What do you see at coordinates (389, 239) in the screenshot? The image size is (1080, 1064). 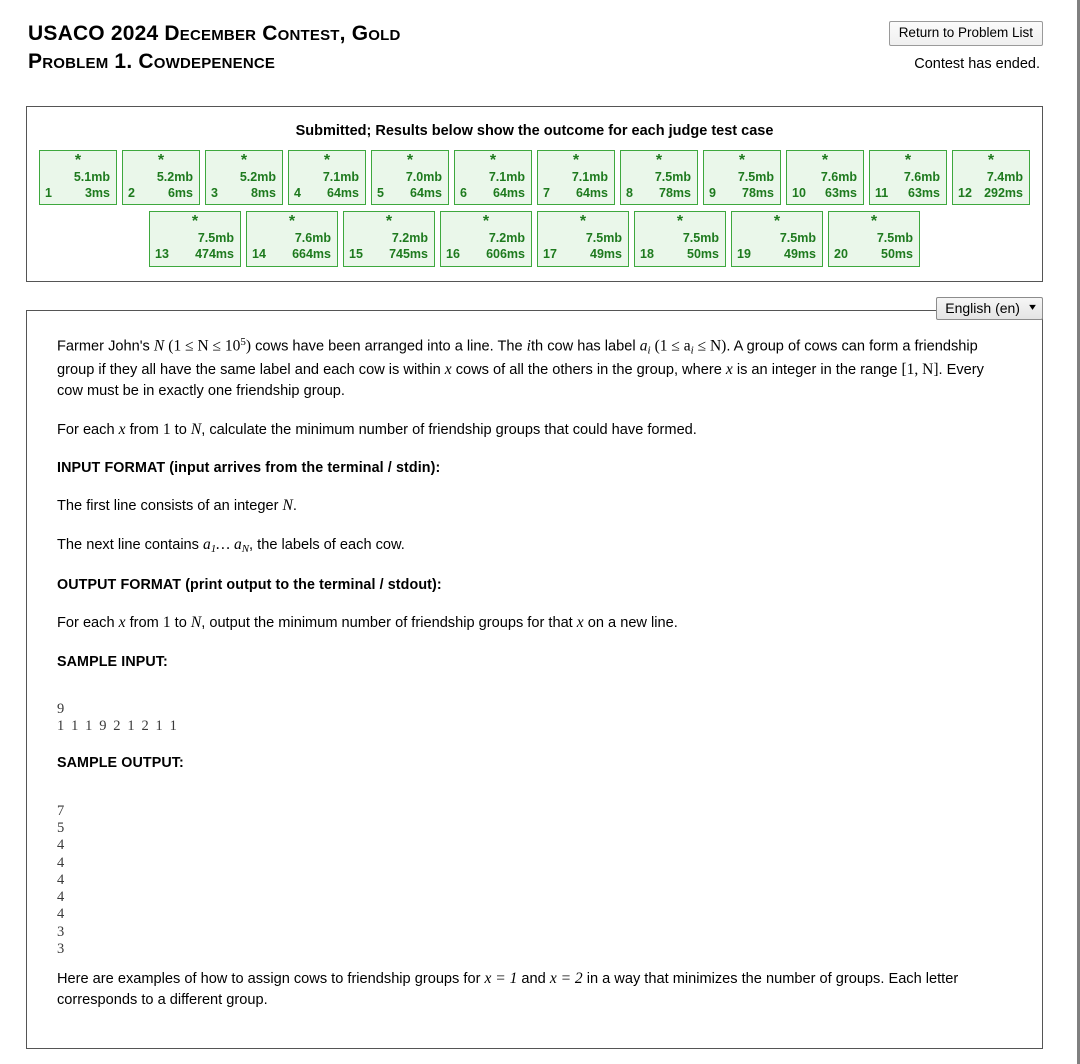 I see `test-case-box: * 7.2mb 15 745ms` at bounding box center [389, 239].